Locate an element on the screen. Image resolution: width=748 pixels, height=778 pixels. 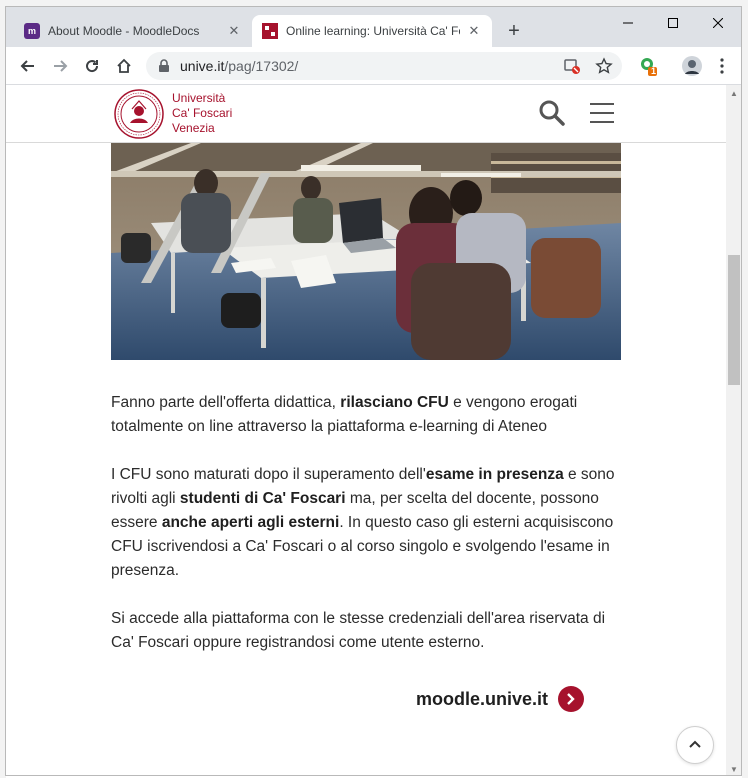
logo-line-3: Venezia is located at coordinates (193, 128).